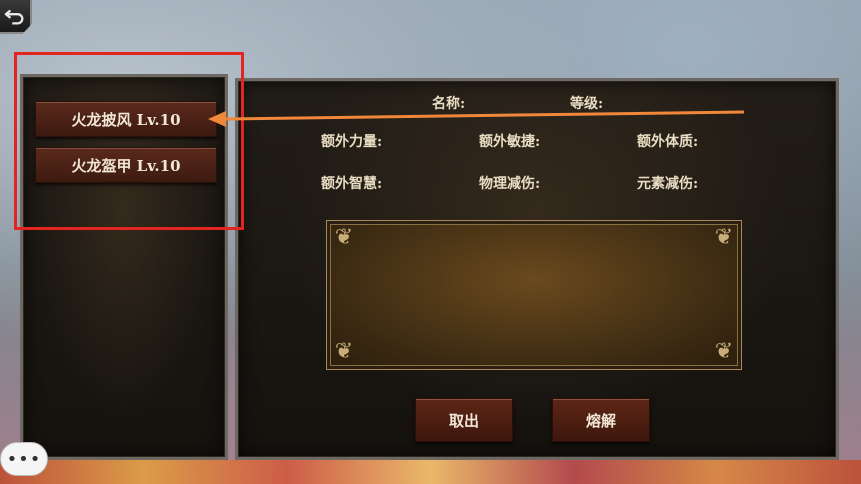 The image size is (861, 484). What do you see at coordinates (668, 142) in the screenshot?
I see `stat-constitution: 额外体质:` at bounding box center [668, 142].